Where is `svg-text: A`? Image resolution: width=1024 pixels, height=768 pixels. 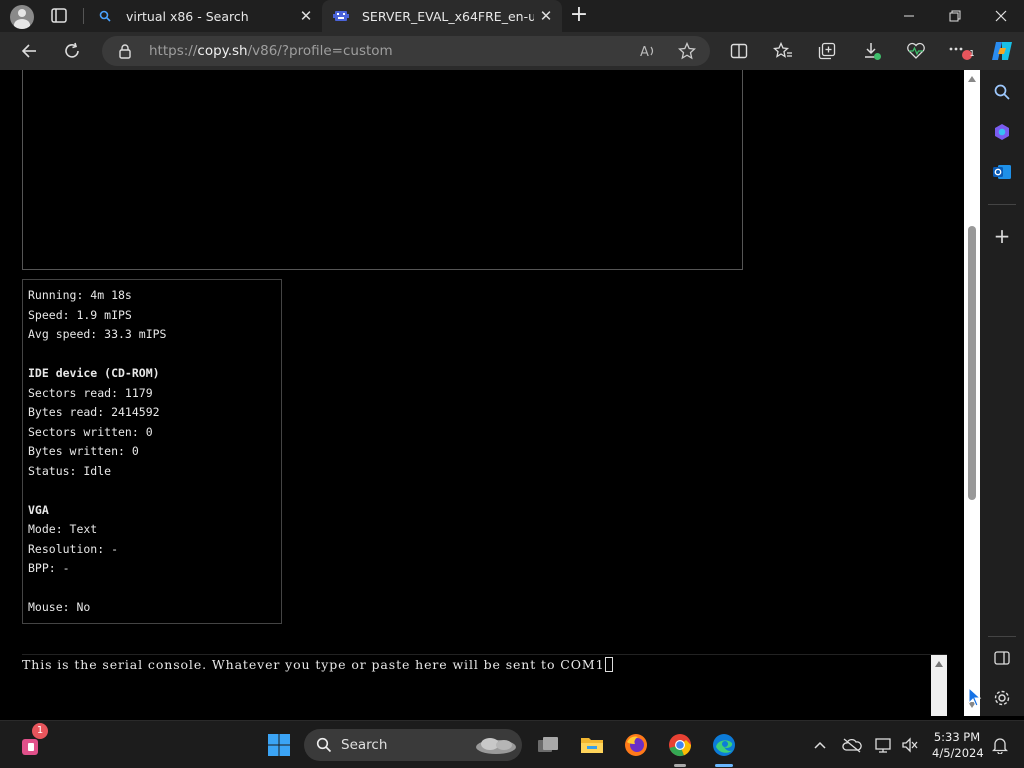 svg-text: A is located at coordinates (644, 52).